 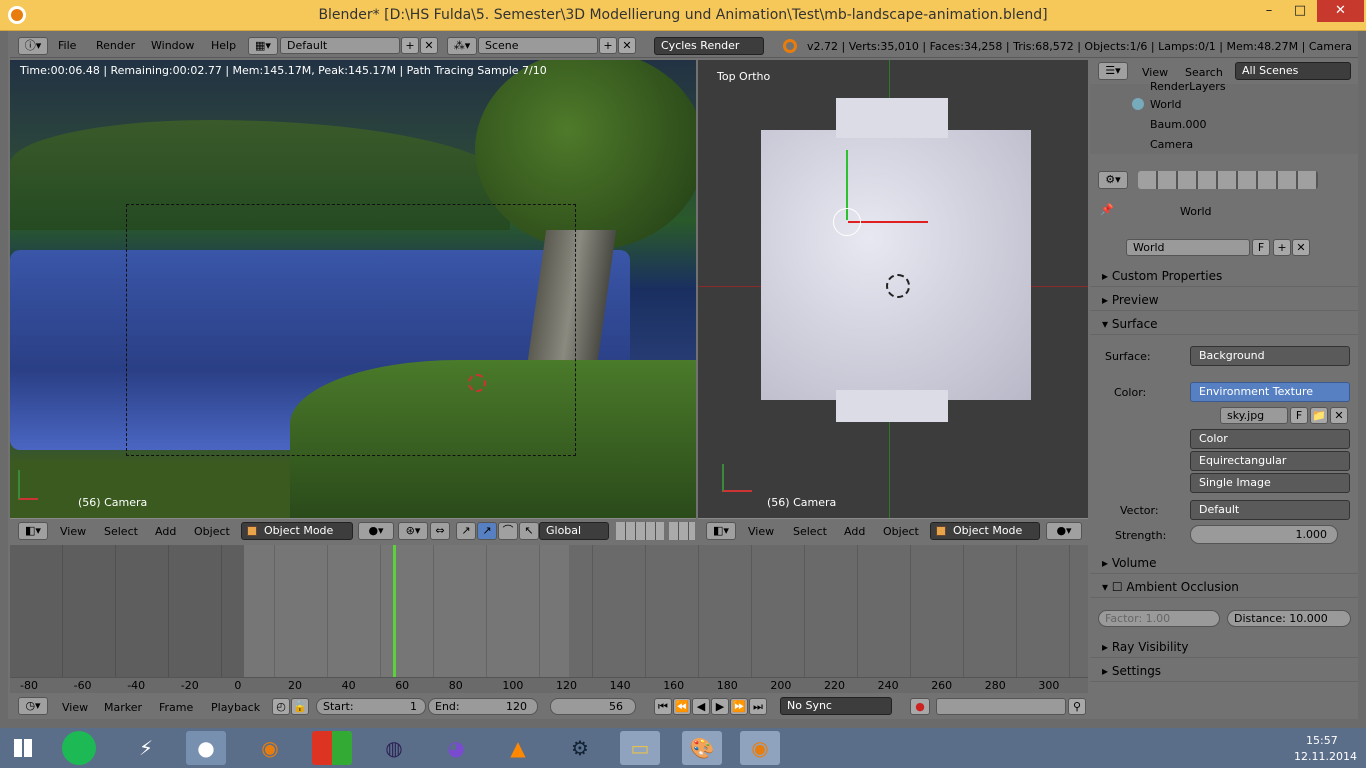 What do you see at coordinates (223, 45) in the screenshot?
I see `menu-help: Help` at bounding box center [223, 45].